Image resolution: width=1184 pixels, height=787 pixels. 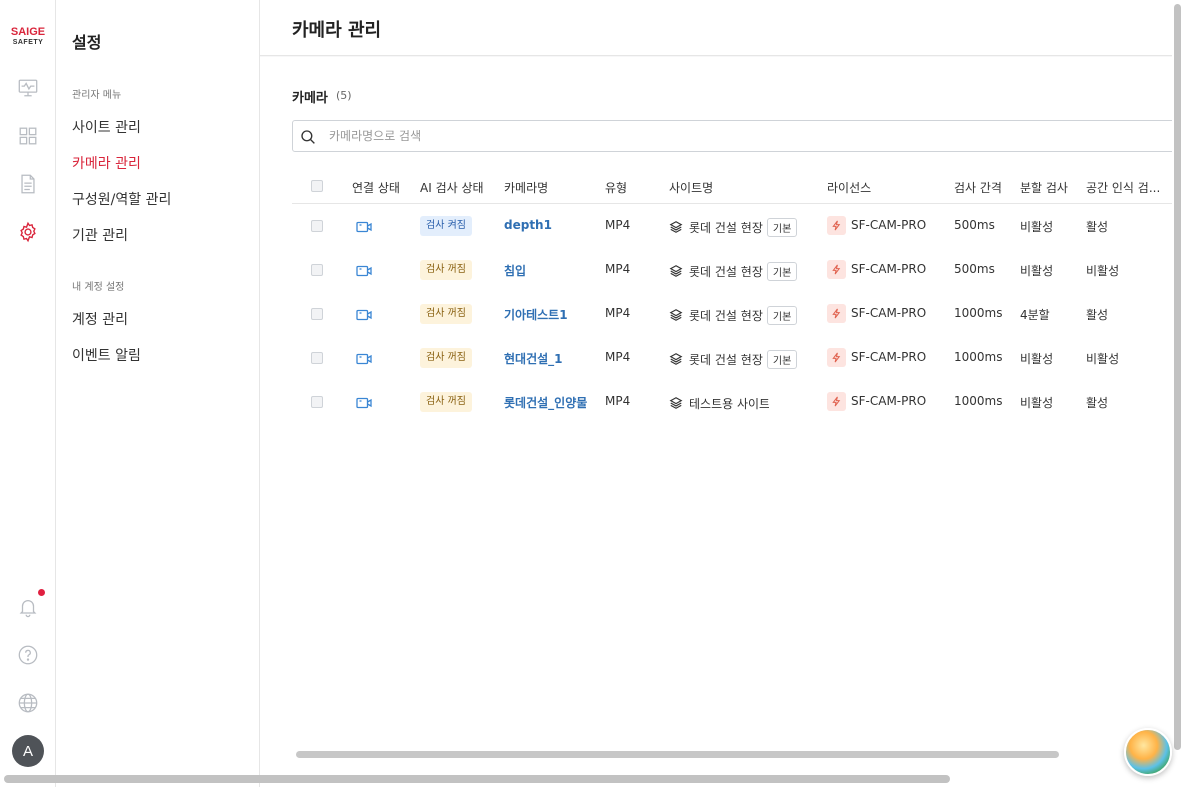 What do you see at coordinates (100, 235) in the screenshot?
I see `sidebar-item-organizations: 기관 관리` at bounding box center [100, 235].